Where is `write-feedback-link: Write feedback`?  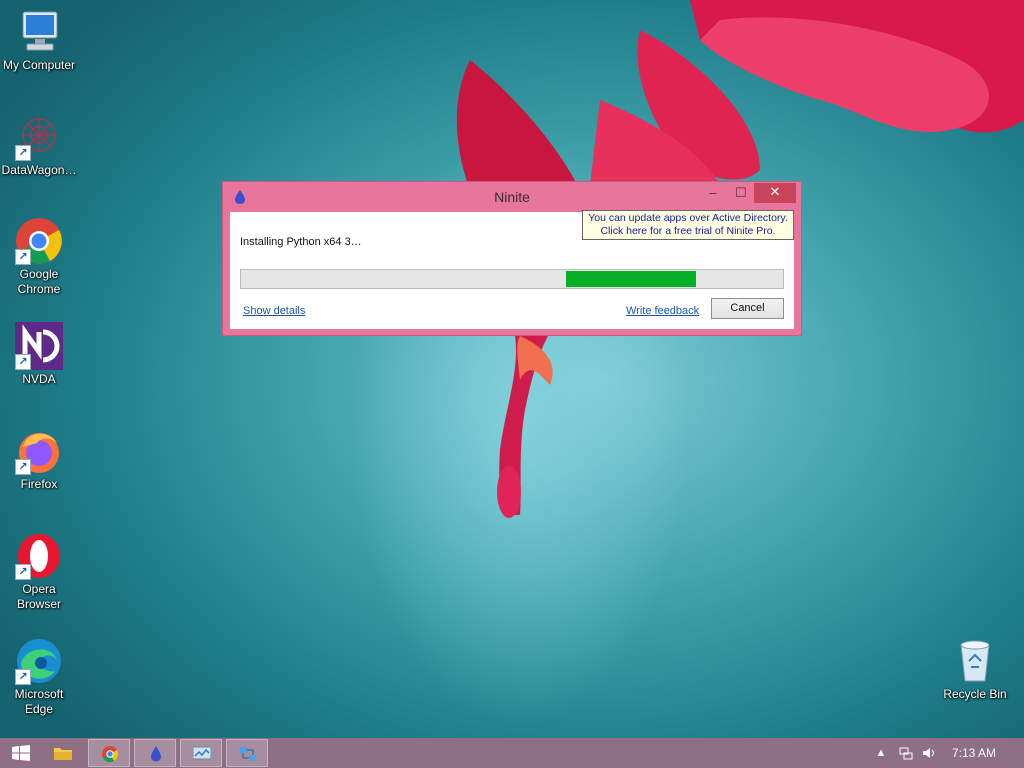 write-feedback-link: Write feedback is located at coordinates (662, 311).